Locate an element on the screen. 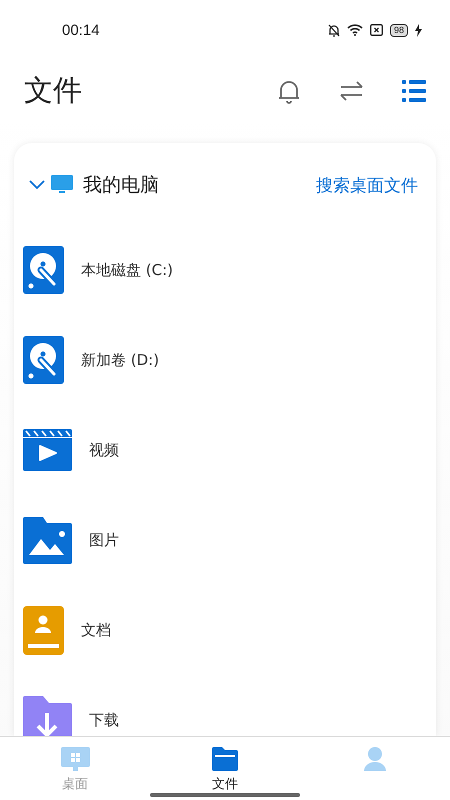 The height and width of the screenshot is (800, 450). charging-bolt-icon is located at coordinates (418, 30).